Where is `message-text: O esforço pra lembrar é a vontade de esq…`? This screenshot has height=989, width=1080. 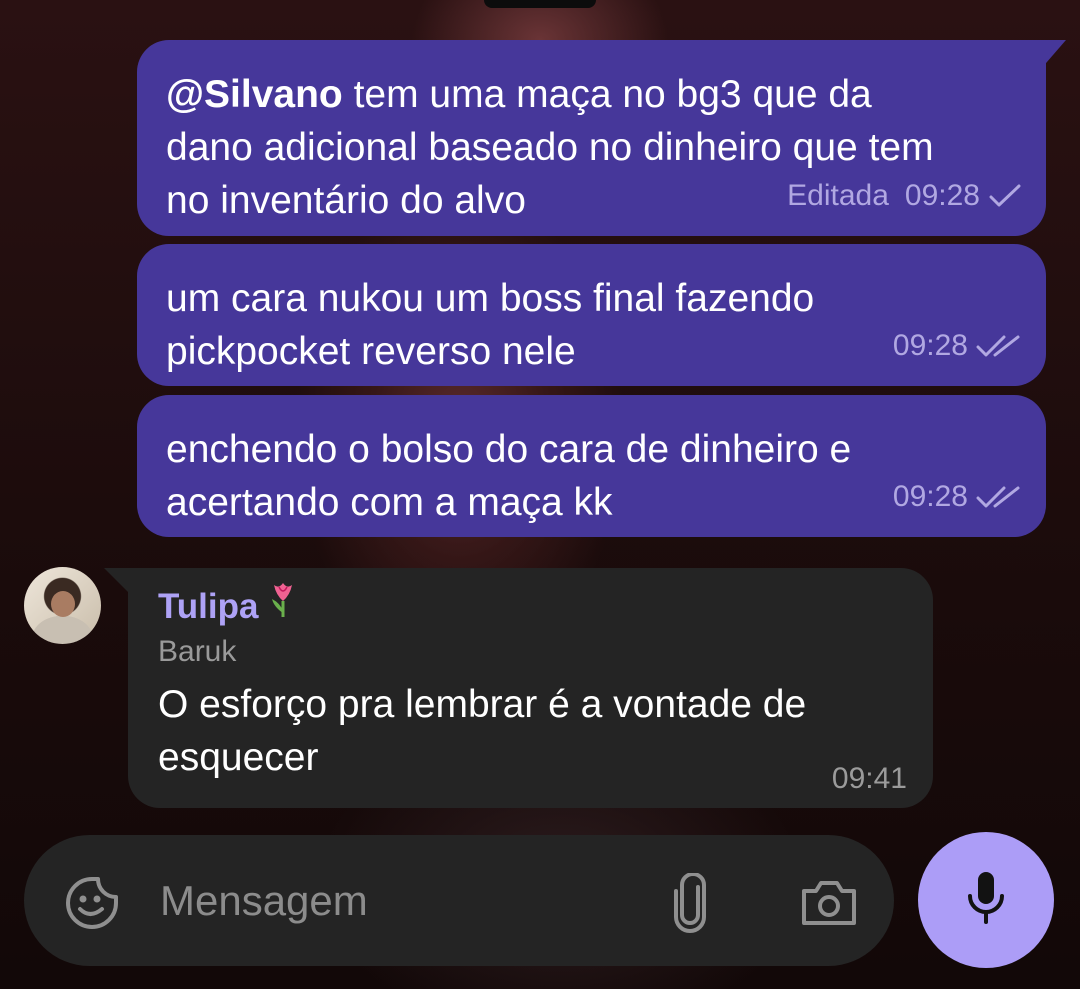
message-text: O esforço pra lembrar é a vontade de esq… is located at coordinates (482, 731).